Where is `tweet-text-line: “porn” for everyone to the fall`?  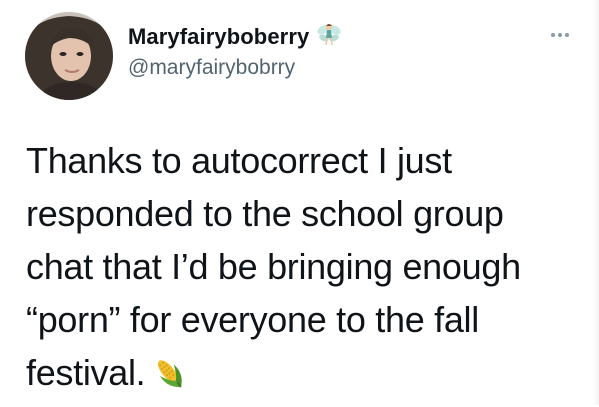 tweet-text-line: “porn” for everyone to the fall is located at coordinates (252, 319).